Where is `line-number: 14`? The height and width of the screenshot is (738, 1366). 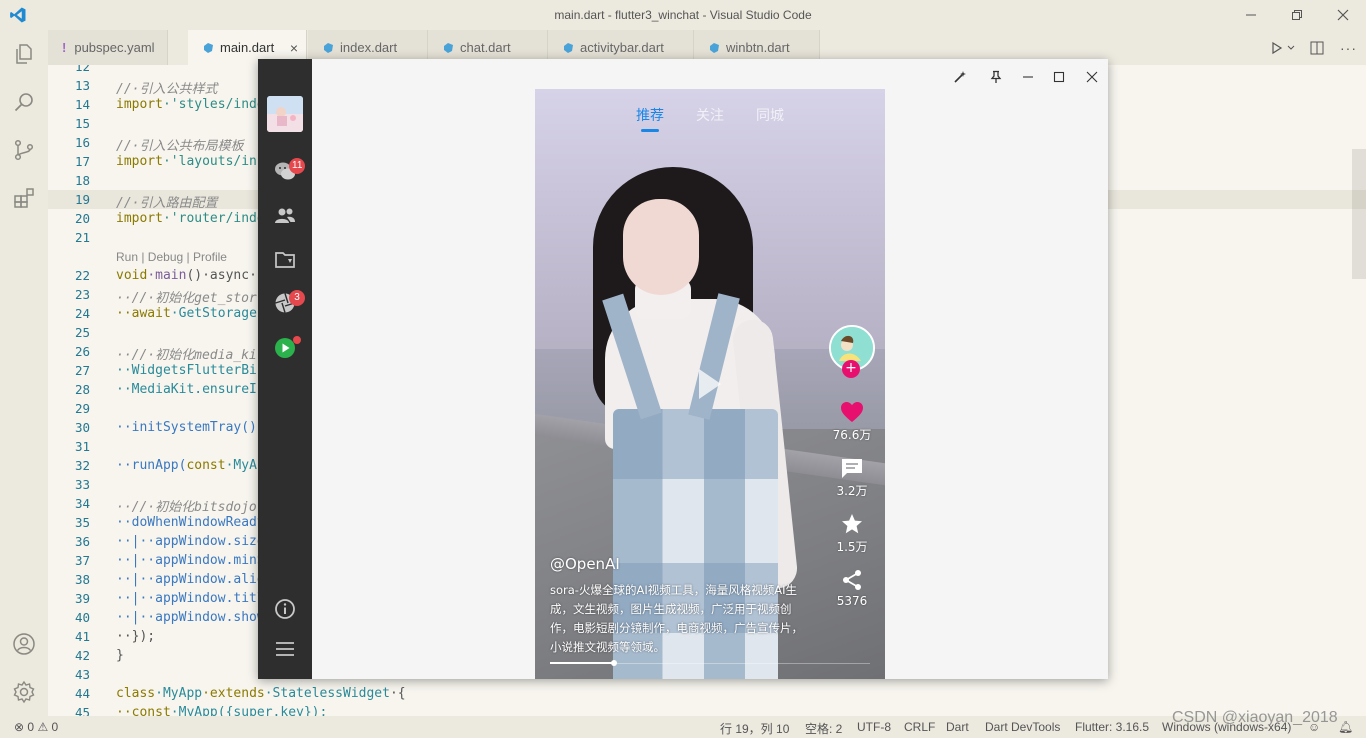 line-number: 14 is located at coordinates (82, 104).